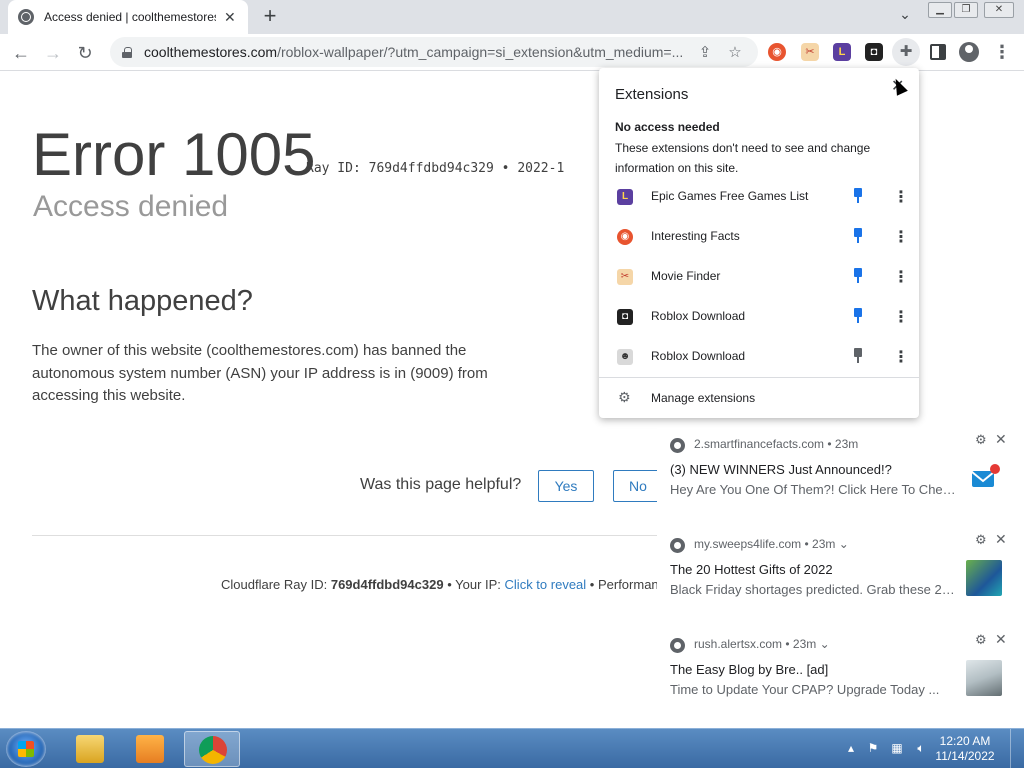 Image resolution: width=1024 pixels, height=768 pixels. I want to click on reload-button: ↻, so click(85, 53).